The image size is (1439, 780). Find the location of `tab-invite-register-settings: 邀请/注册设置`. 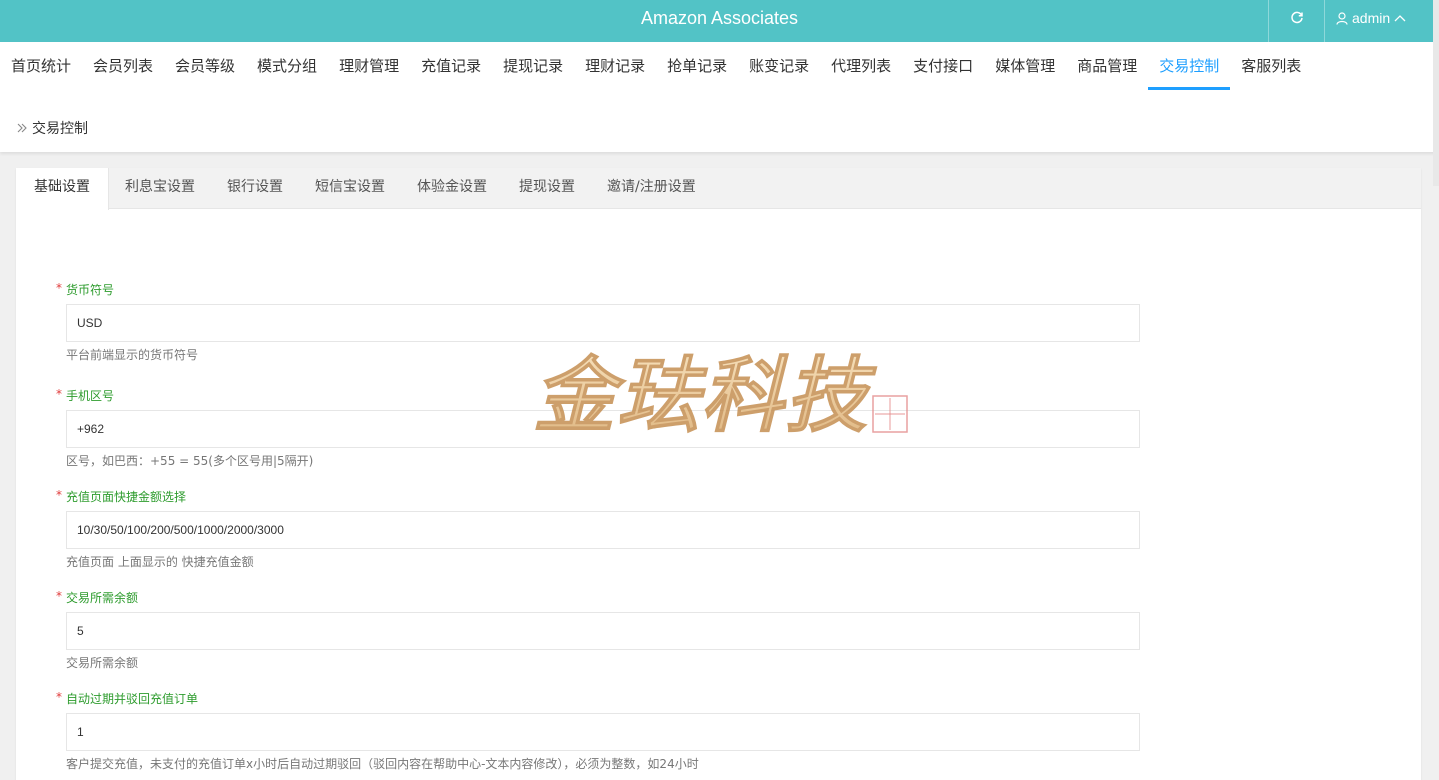

tab-invite-register-settings: 邀请/注册设置 is located at coordinates (651, 188).